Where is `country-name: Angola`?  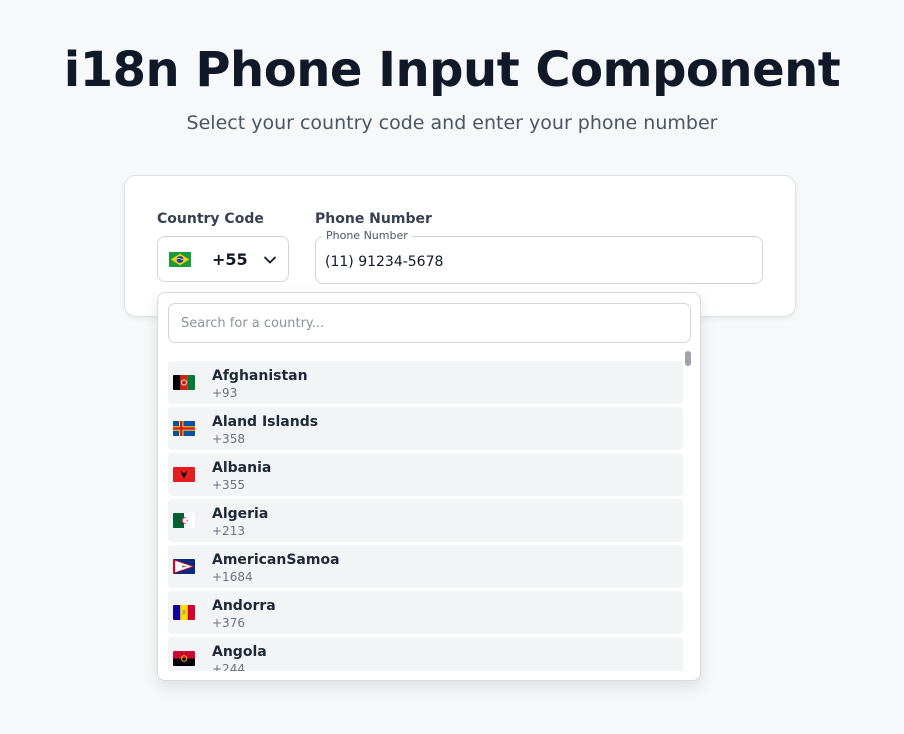
country-name: Angola is located at coordinates (239, 652).